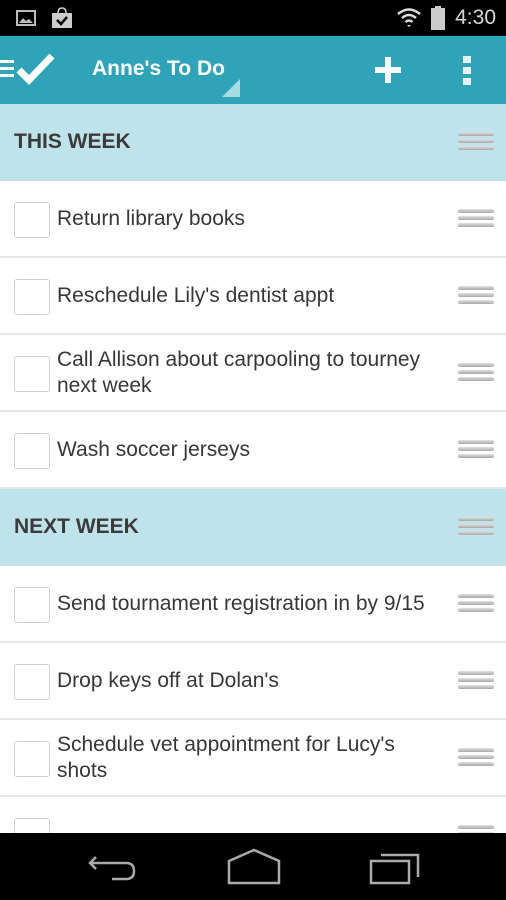 Image resolution: width=506 pixels, height=900 pixels. What do you see at coordinates (388, 70) in the screenshot?
I see `add-icon` at bounding box center [388, 70].